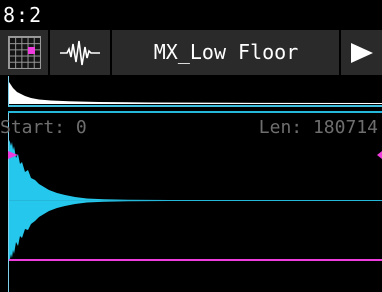 The height and width of the screenshot is (292, 382). I want to click on length-readout: Len: 180714, so click(318, 128).